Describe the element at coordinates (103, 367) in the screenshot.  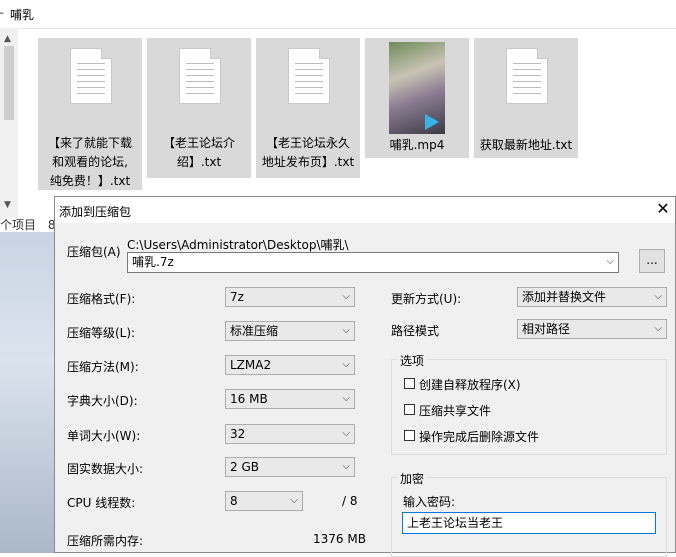
I see `method-label: 压缩方法(M):` at that location.